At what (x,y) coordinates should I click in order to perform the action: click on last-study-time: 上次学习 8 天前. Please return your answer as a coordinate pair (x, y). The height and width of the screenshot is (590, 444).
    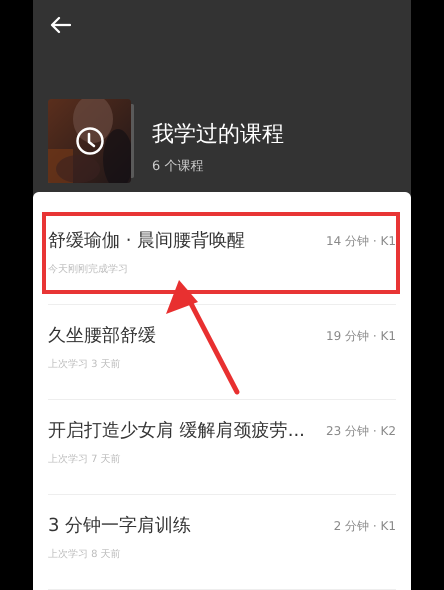
    Looking at the image, I should click on (85, 554).